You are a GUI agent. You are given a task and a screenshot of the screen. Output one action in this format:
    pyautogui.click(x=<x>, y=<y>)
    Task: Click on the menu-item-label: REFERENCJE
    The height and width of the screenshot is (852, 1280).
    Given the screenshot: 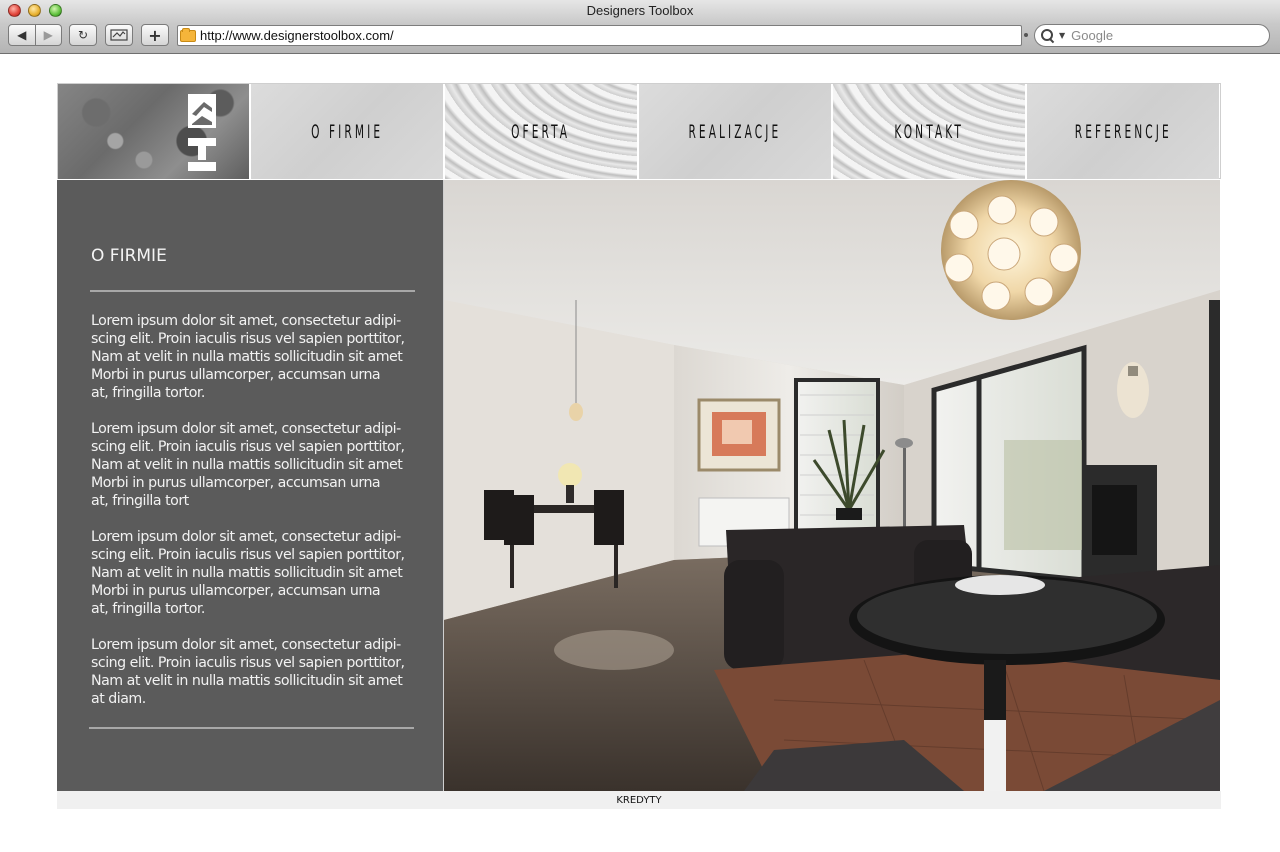 What is the action you would take?
    pyautogui.click(x=1123, y=131)
    